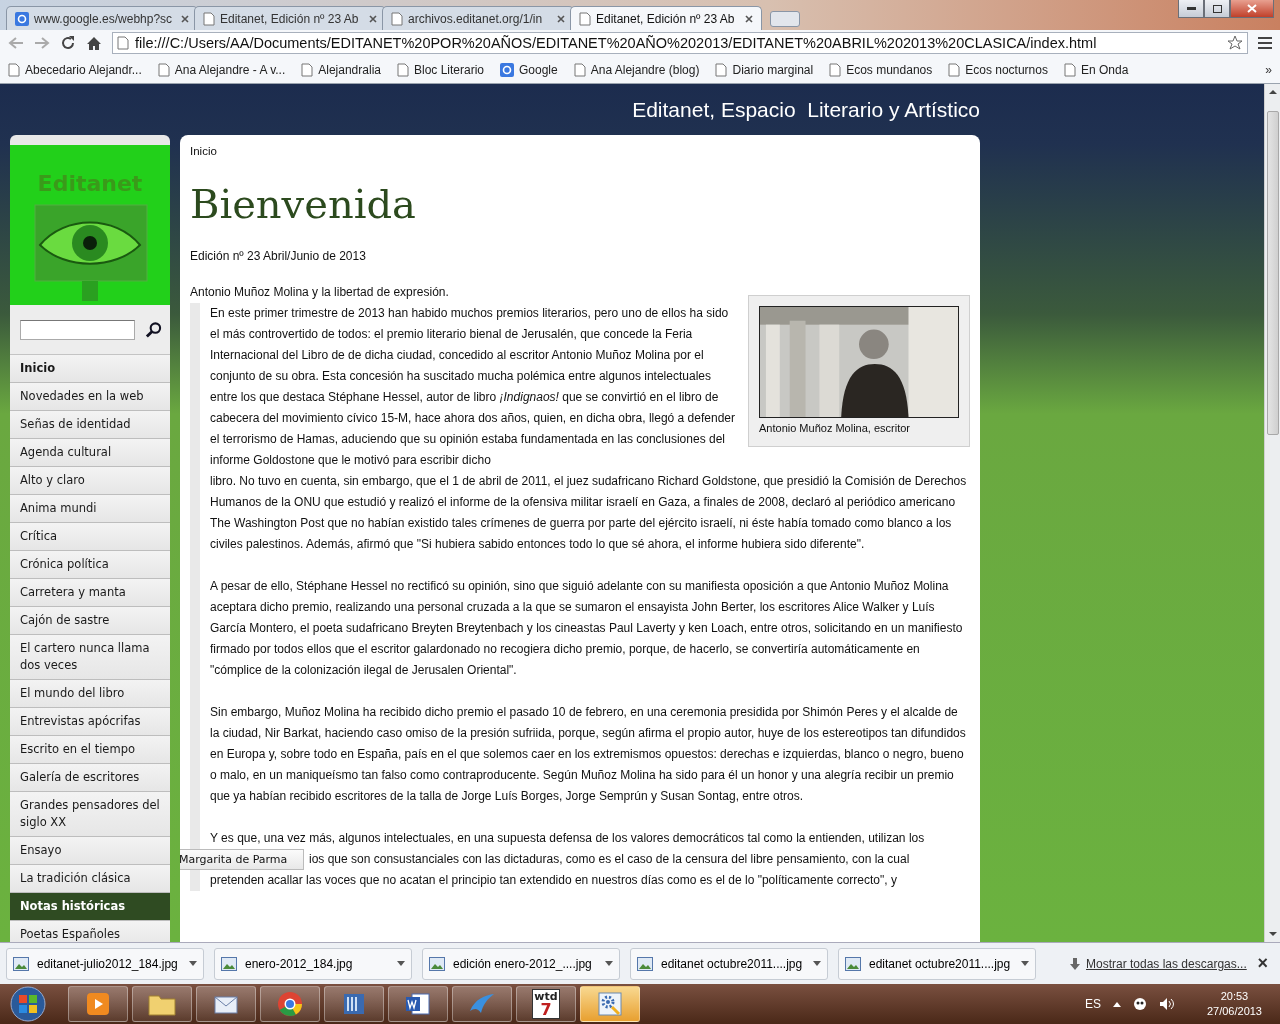 This screenshot has height=1024, width=1280. Describe the element at coordinates (90, 537) in the screenshot. I see `nav-item: Crítica` at that location.